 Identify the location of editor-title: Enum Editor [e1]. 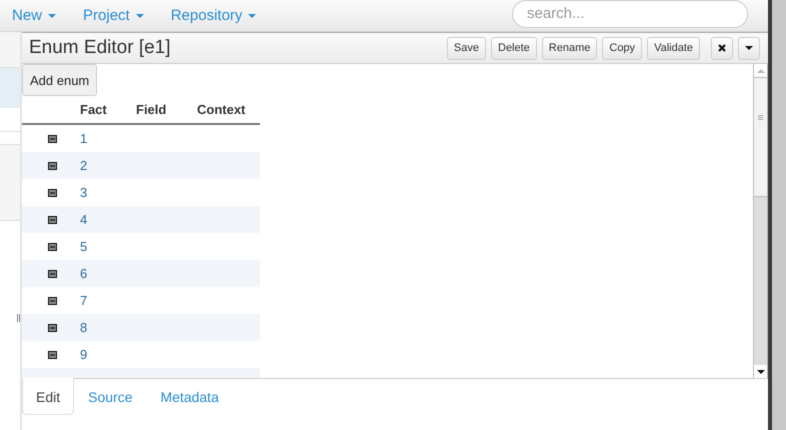
(100, 48).